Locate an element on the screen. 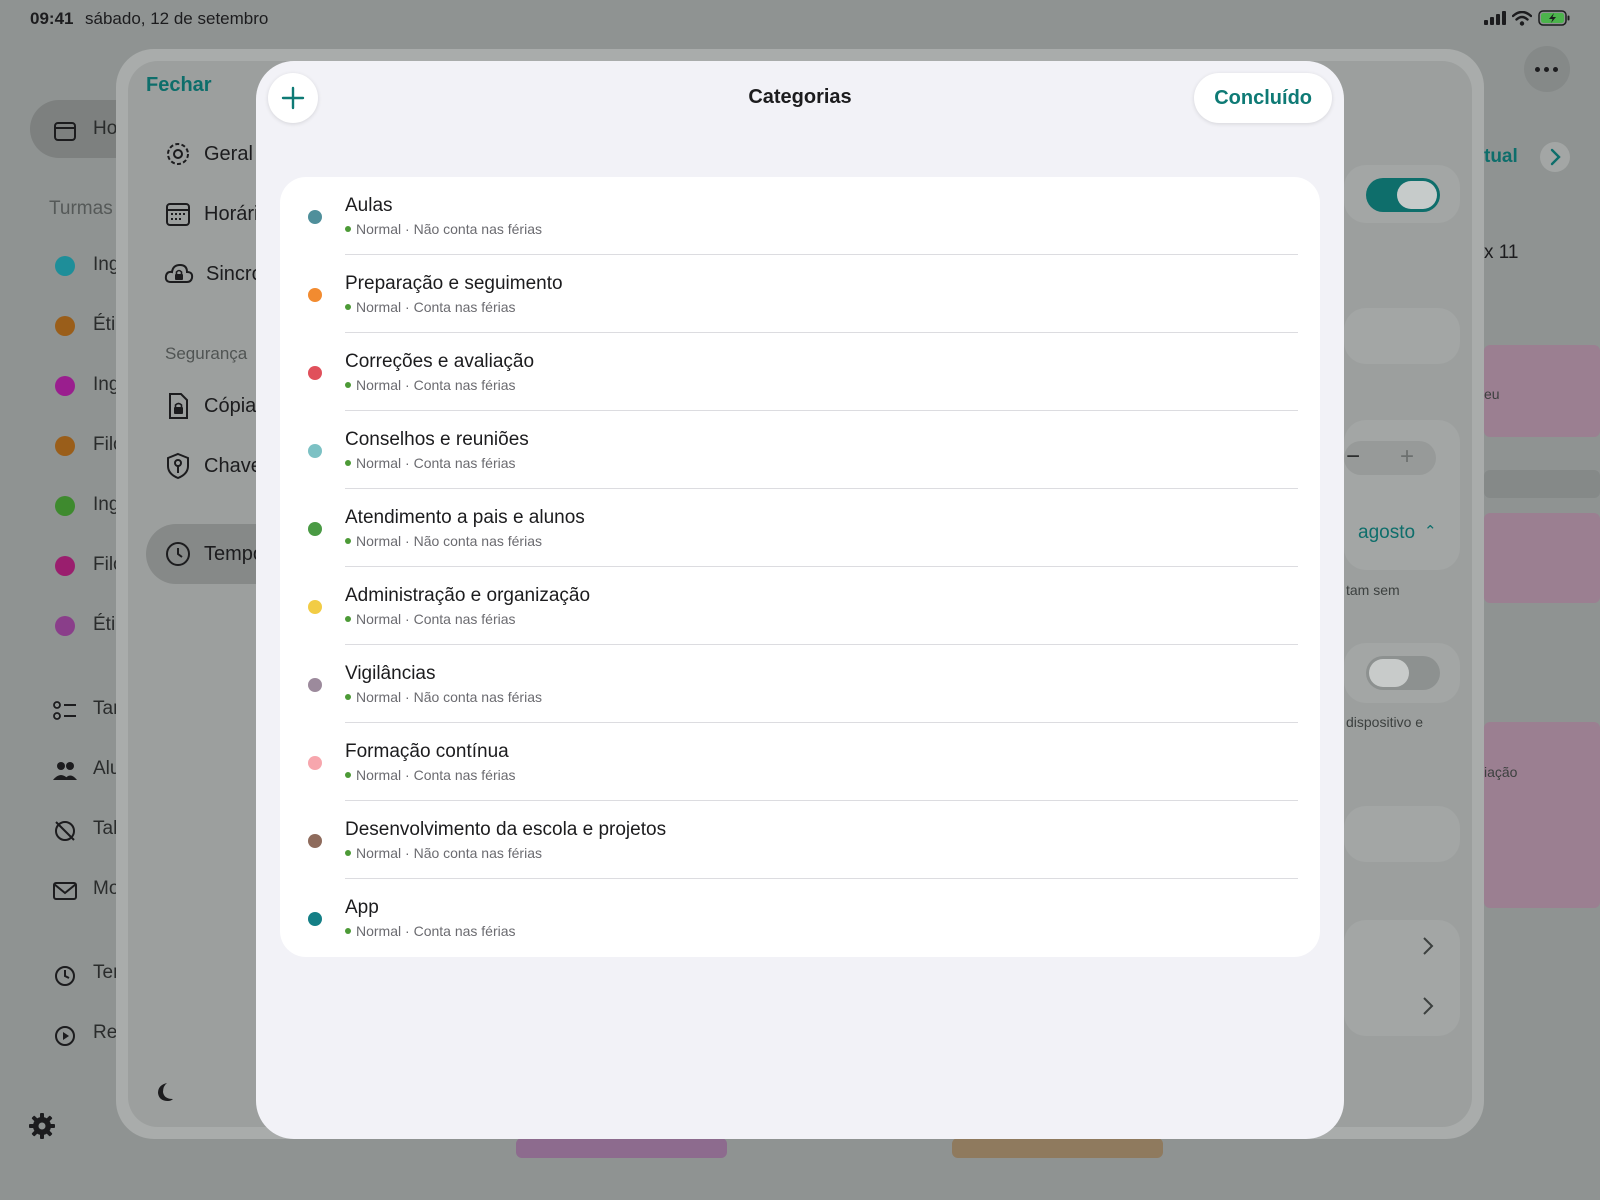  category-row: App Normal · Conta nas férias is located at coordinates (800, 918).